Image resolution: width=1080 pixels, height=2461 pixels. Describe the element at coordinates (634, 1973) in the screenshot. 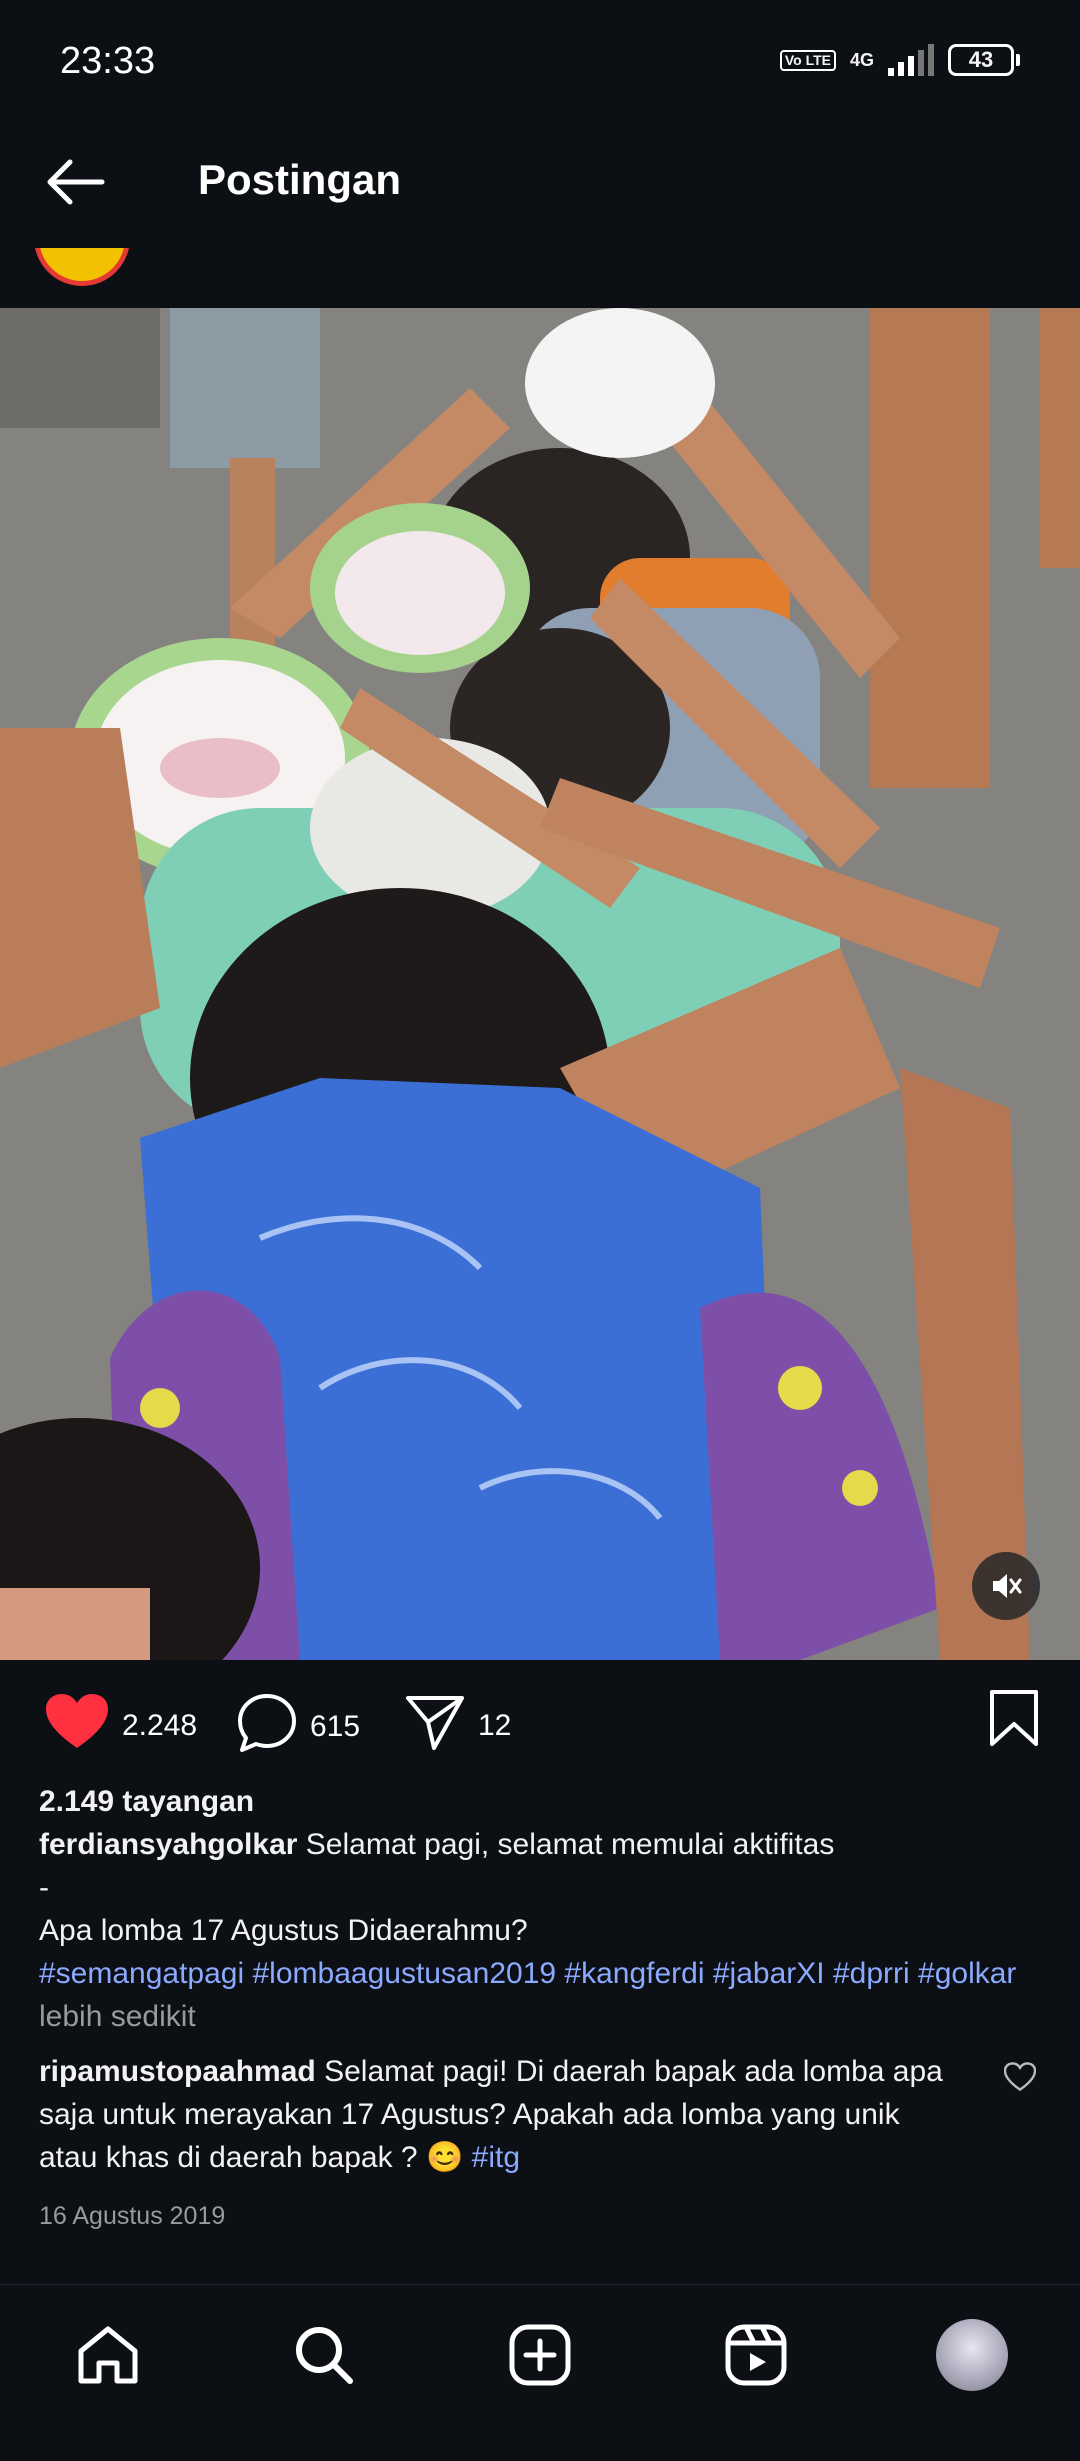

I see `hashtag-link: #kangferdi` at that location.